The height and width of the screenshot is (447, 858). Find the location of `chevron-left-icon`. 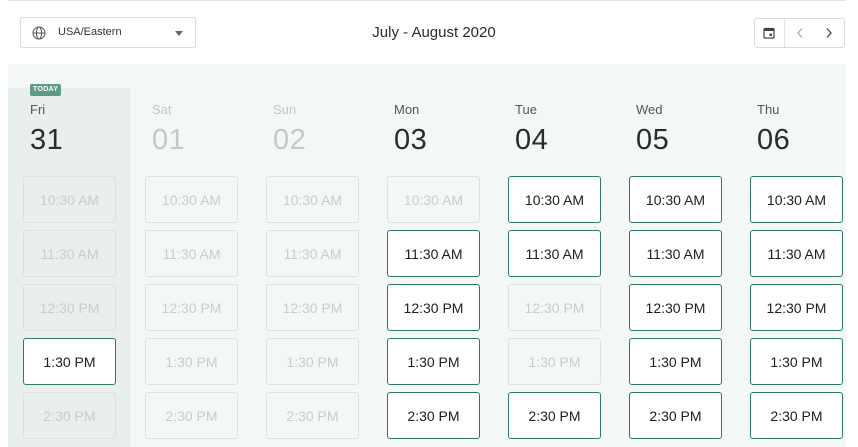

chevron-left-icon is located at coordinates (799, 33).